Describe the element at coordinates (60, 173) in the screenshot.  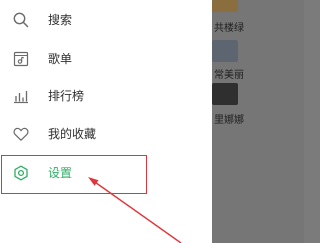
I see `menu-item-label: 设置` at that location.